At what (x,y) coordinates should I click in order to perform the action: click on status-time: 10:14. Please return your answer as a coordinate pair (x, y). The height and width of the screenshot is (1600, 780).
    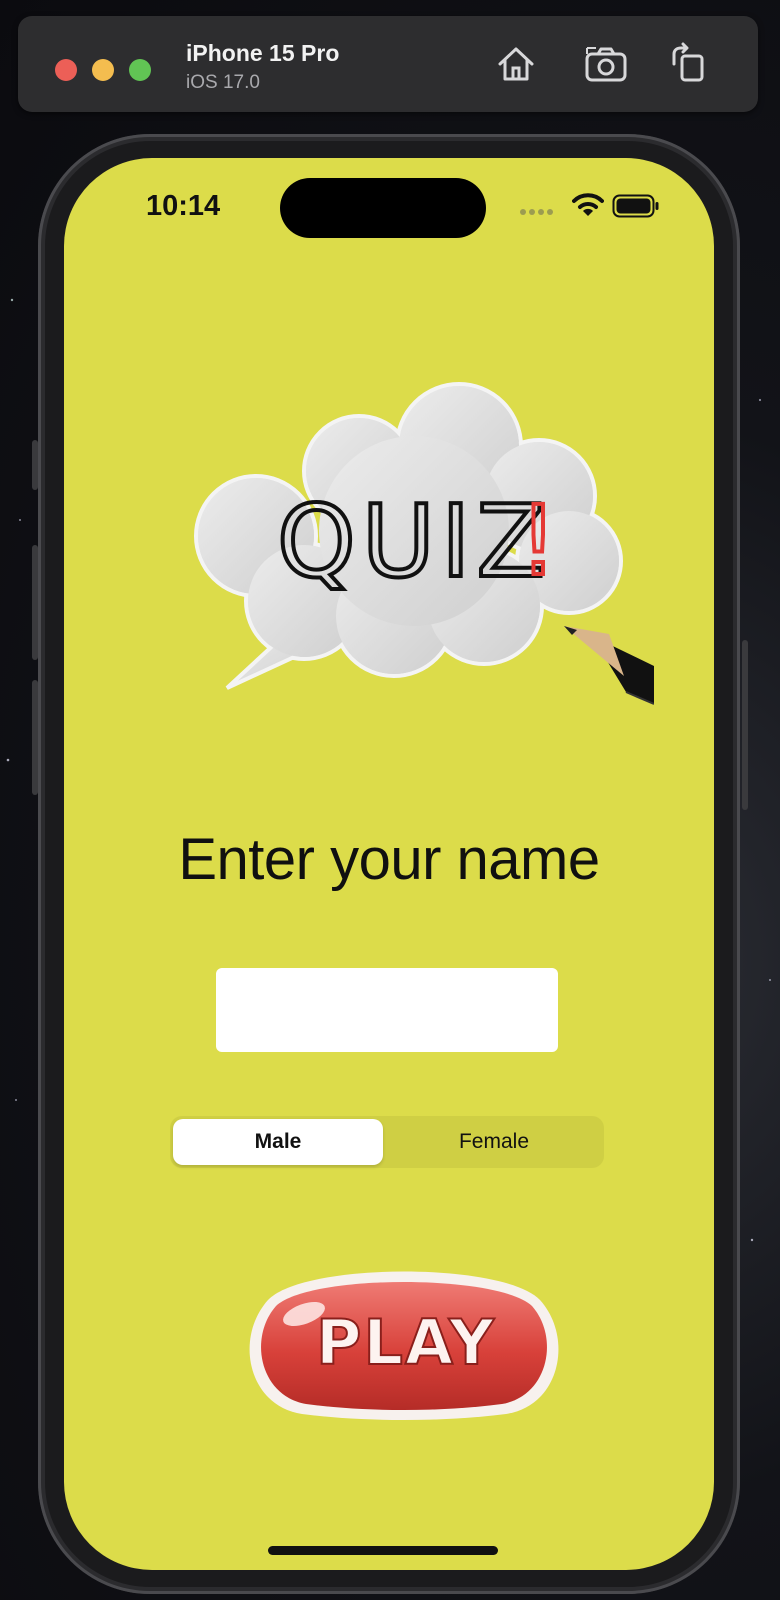
    Looking at the image, I should click on (183, 206).